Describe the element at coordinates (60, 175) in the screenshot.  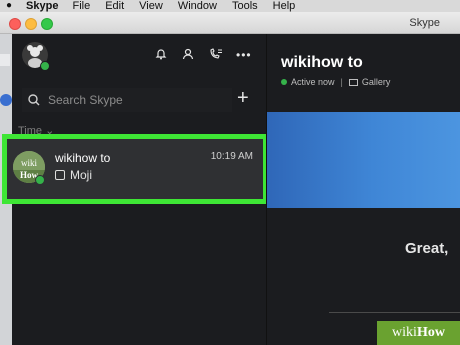
I see `moji-icon` at that location.